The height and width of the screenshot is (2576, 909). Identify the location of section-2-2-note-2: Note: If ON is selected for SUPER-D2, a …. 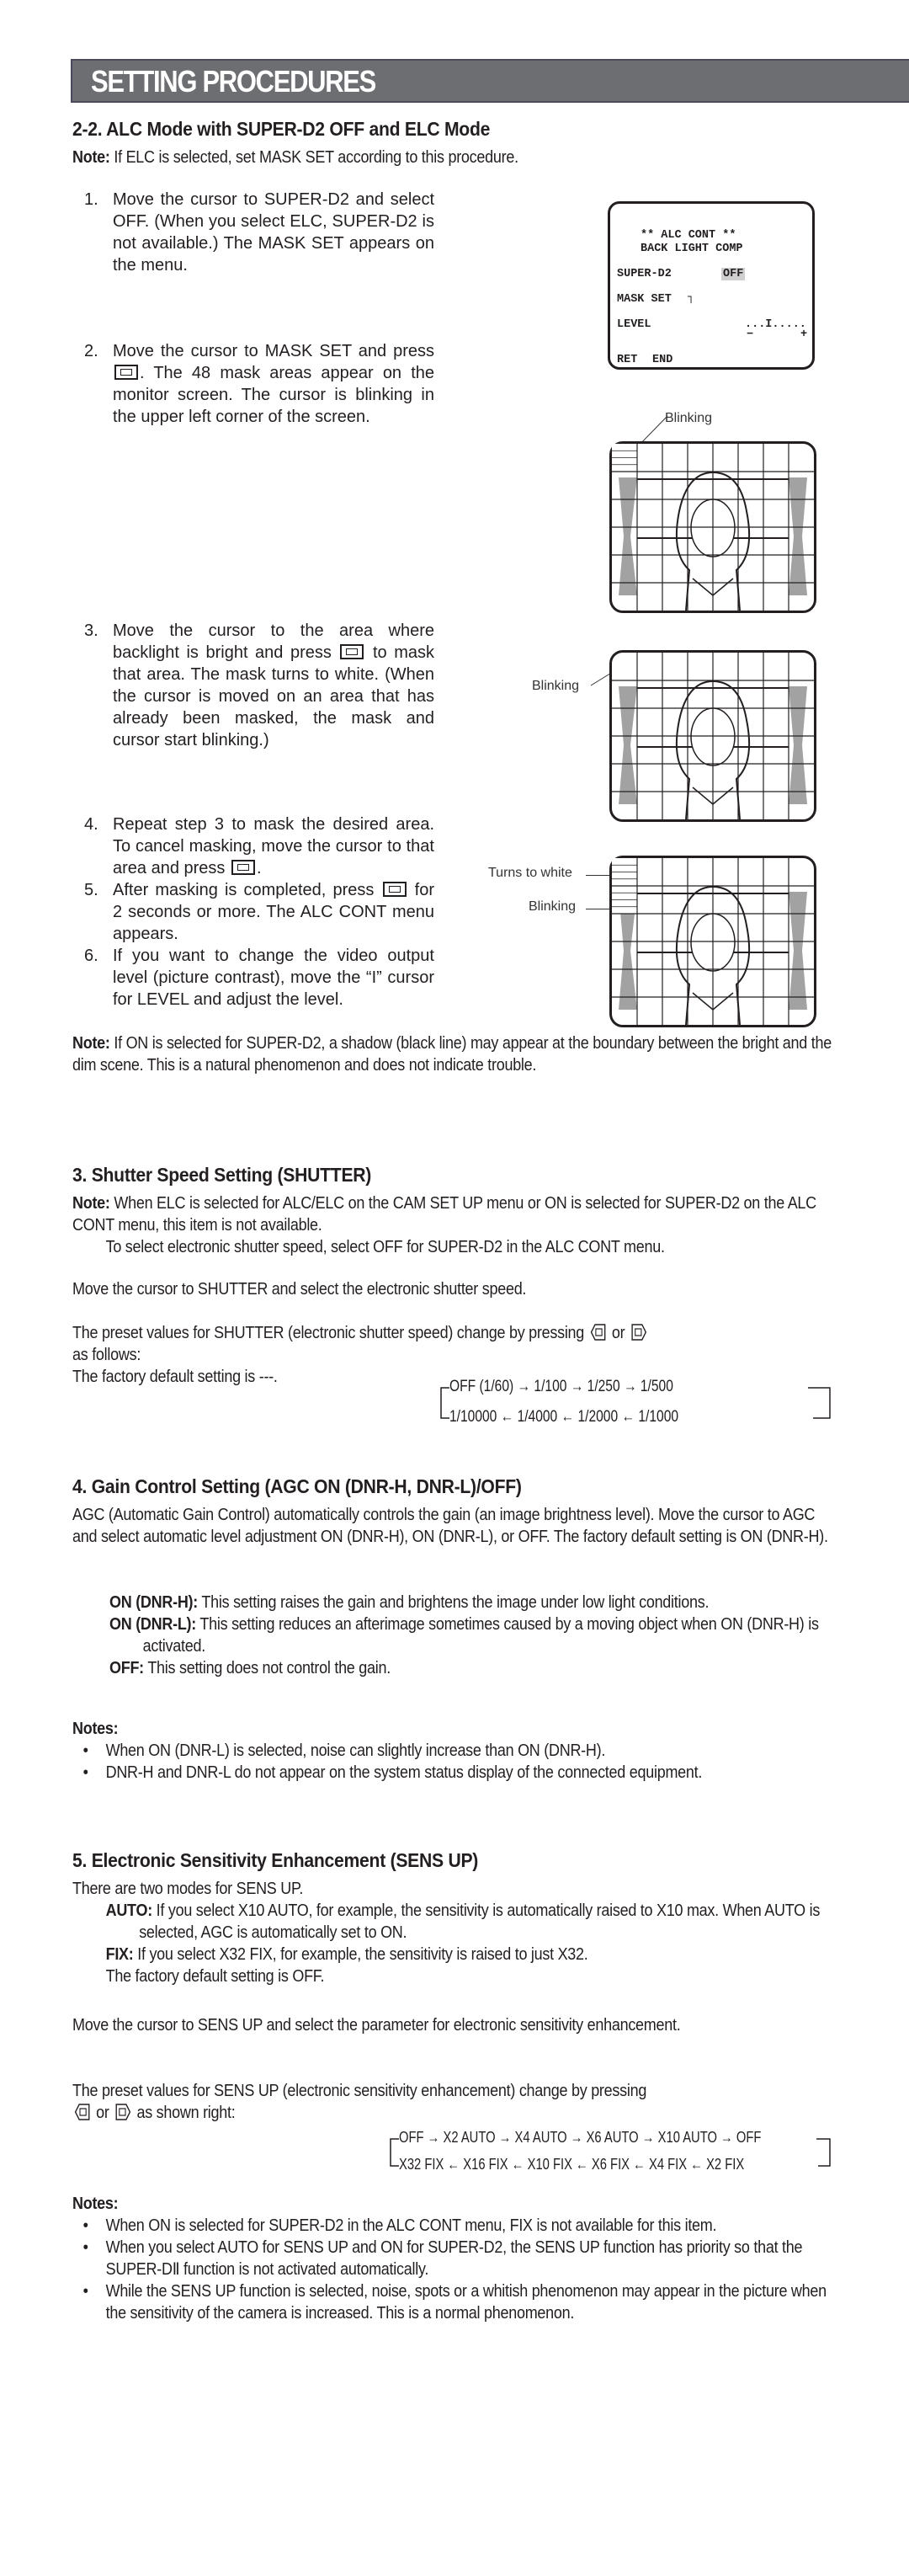
(454, 1054).